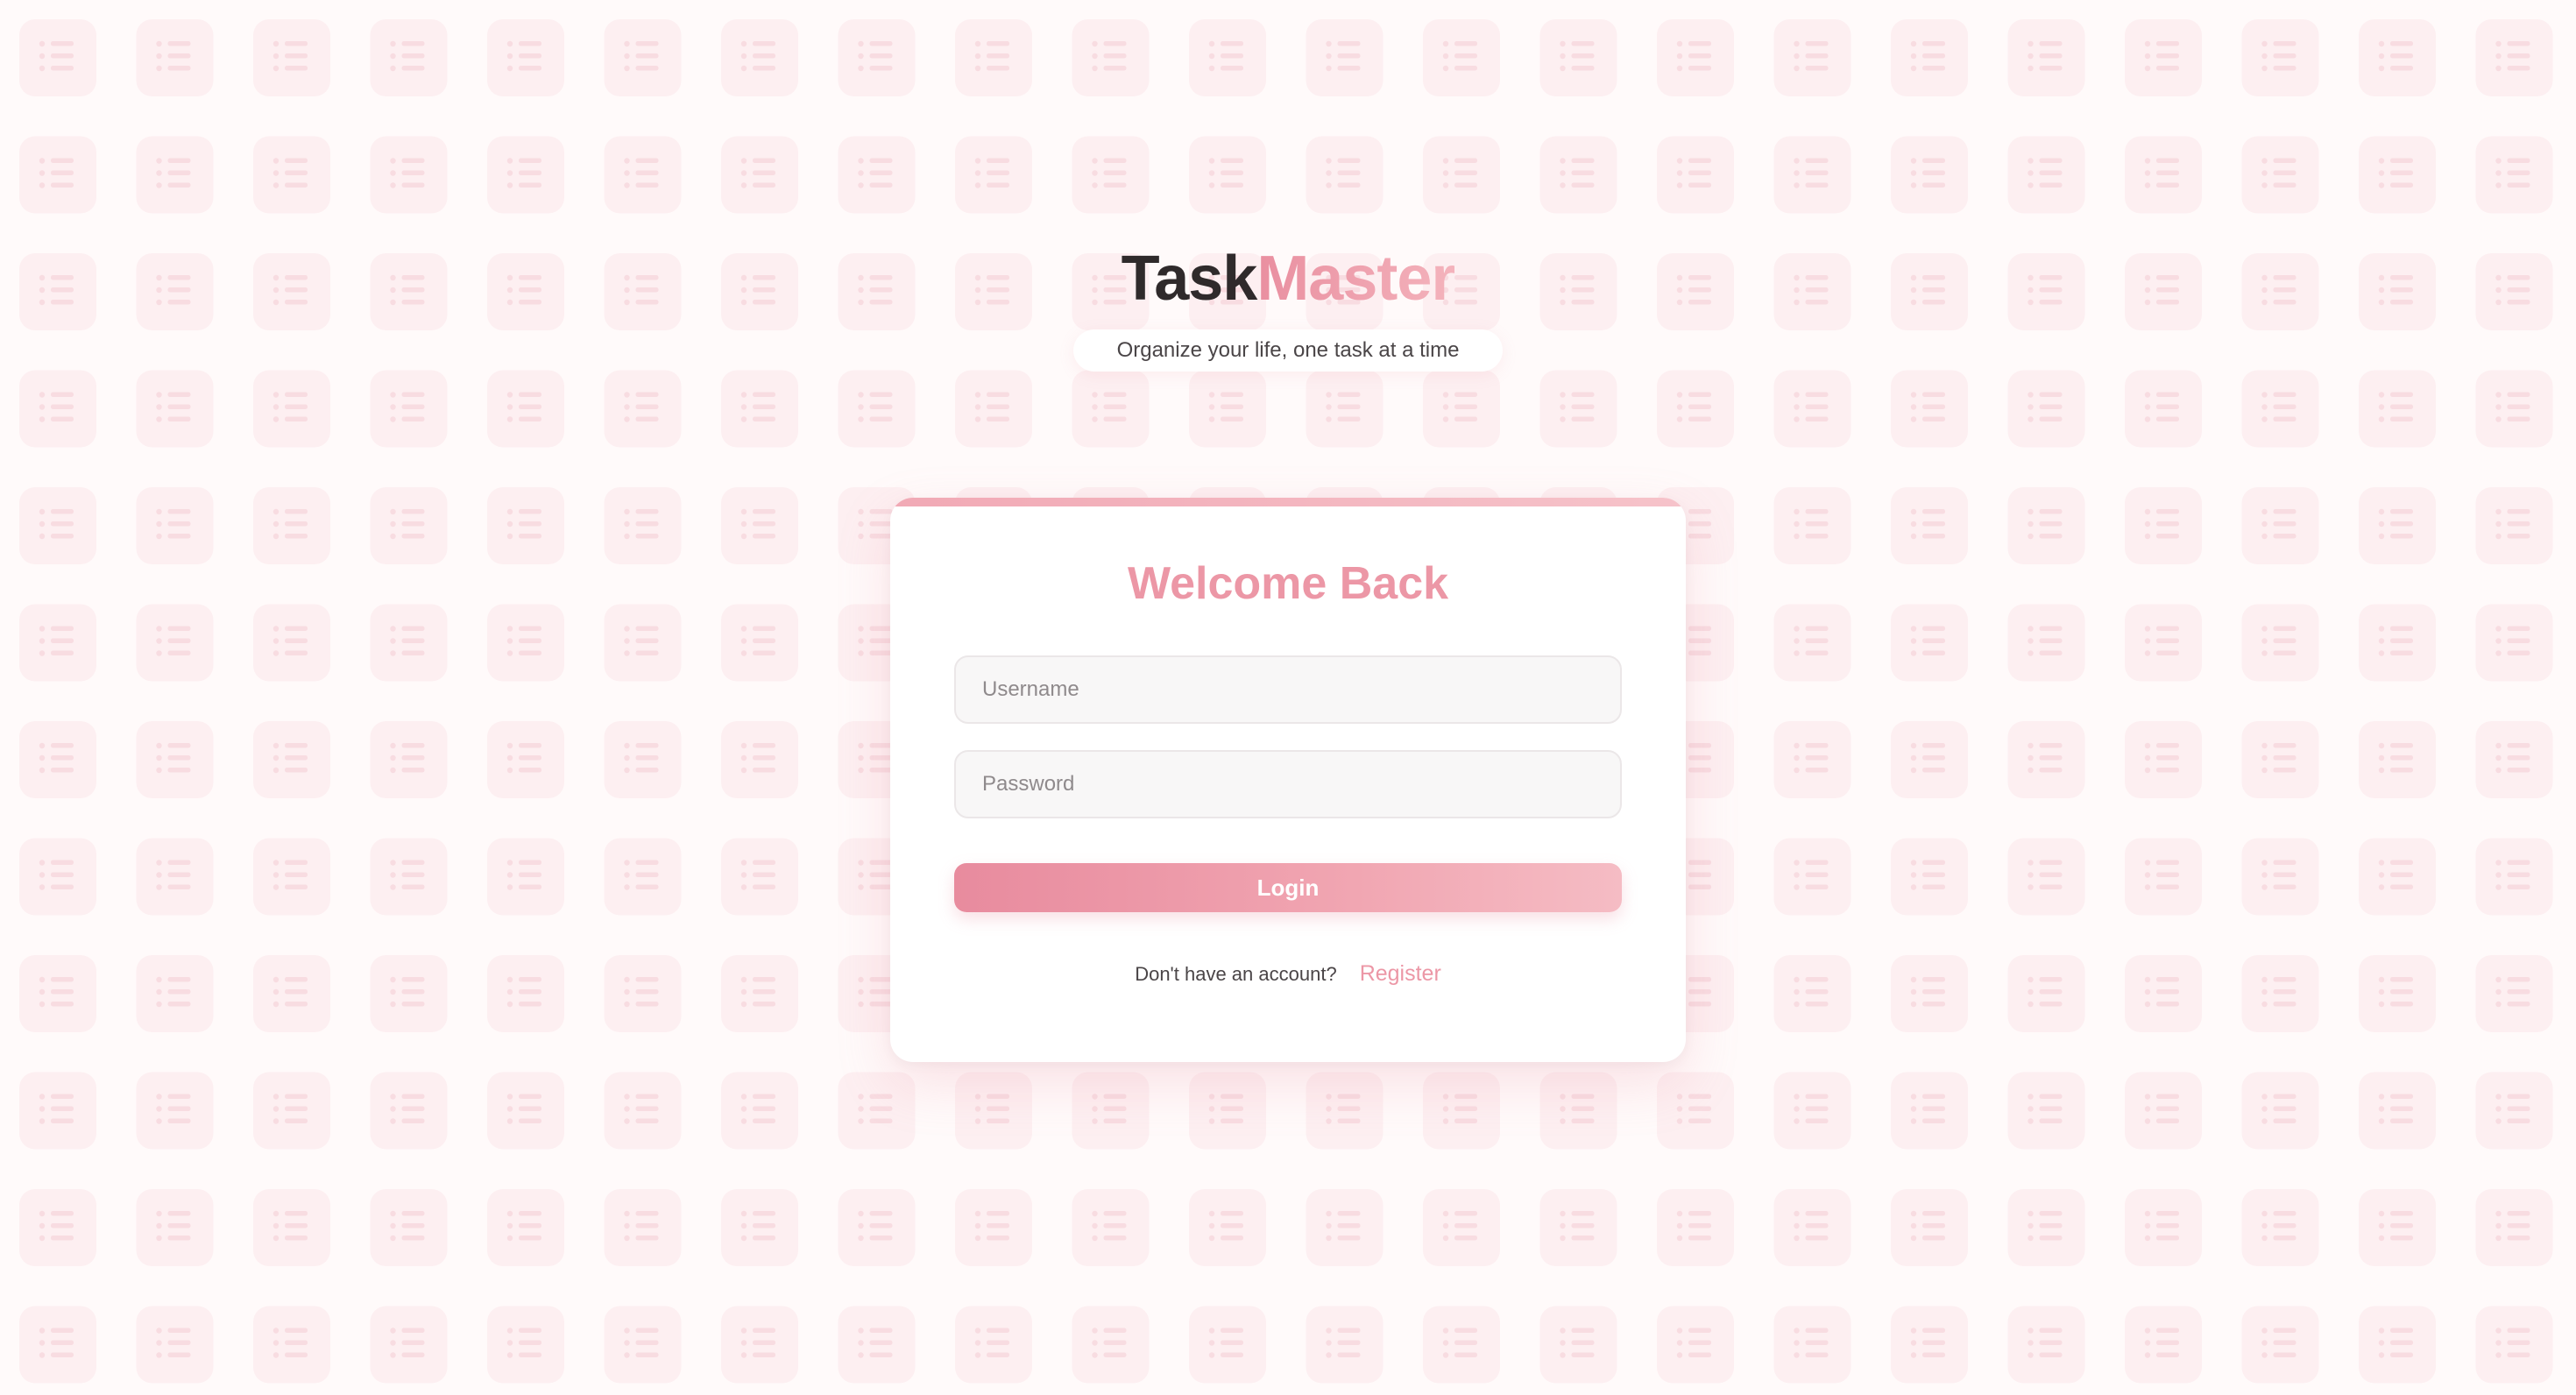 This screenshot has height=1395, width=2576. What do you see at coordinates (1189, 279) in the screenshot?
I see `logo-text-task: Task` at bounding box center [1189, 279].